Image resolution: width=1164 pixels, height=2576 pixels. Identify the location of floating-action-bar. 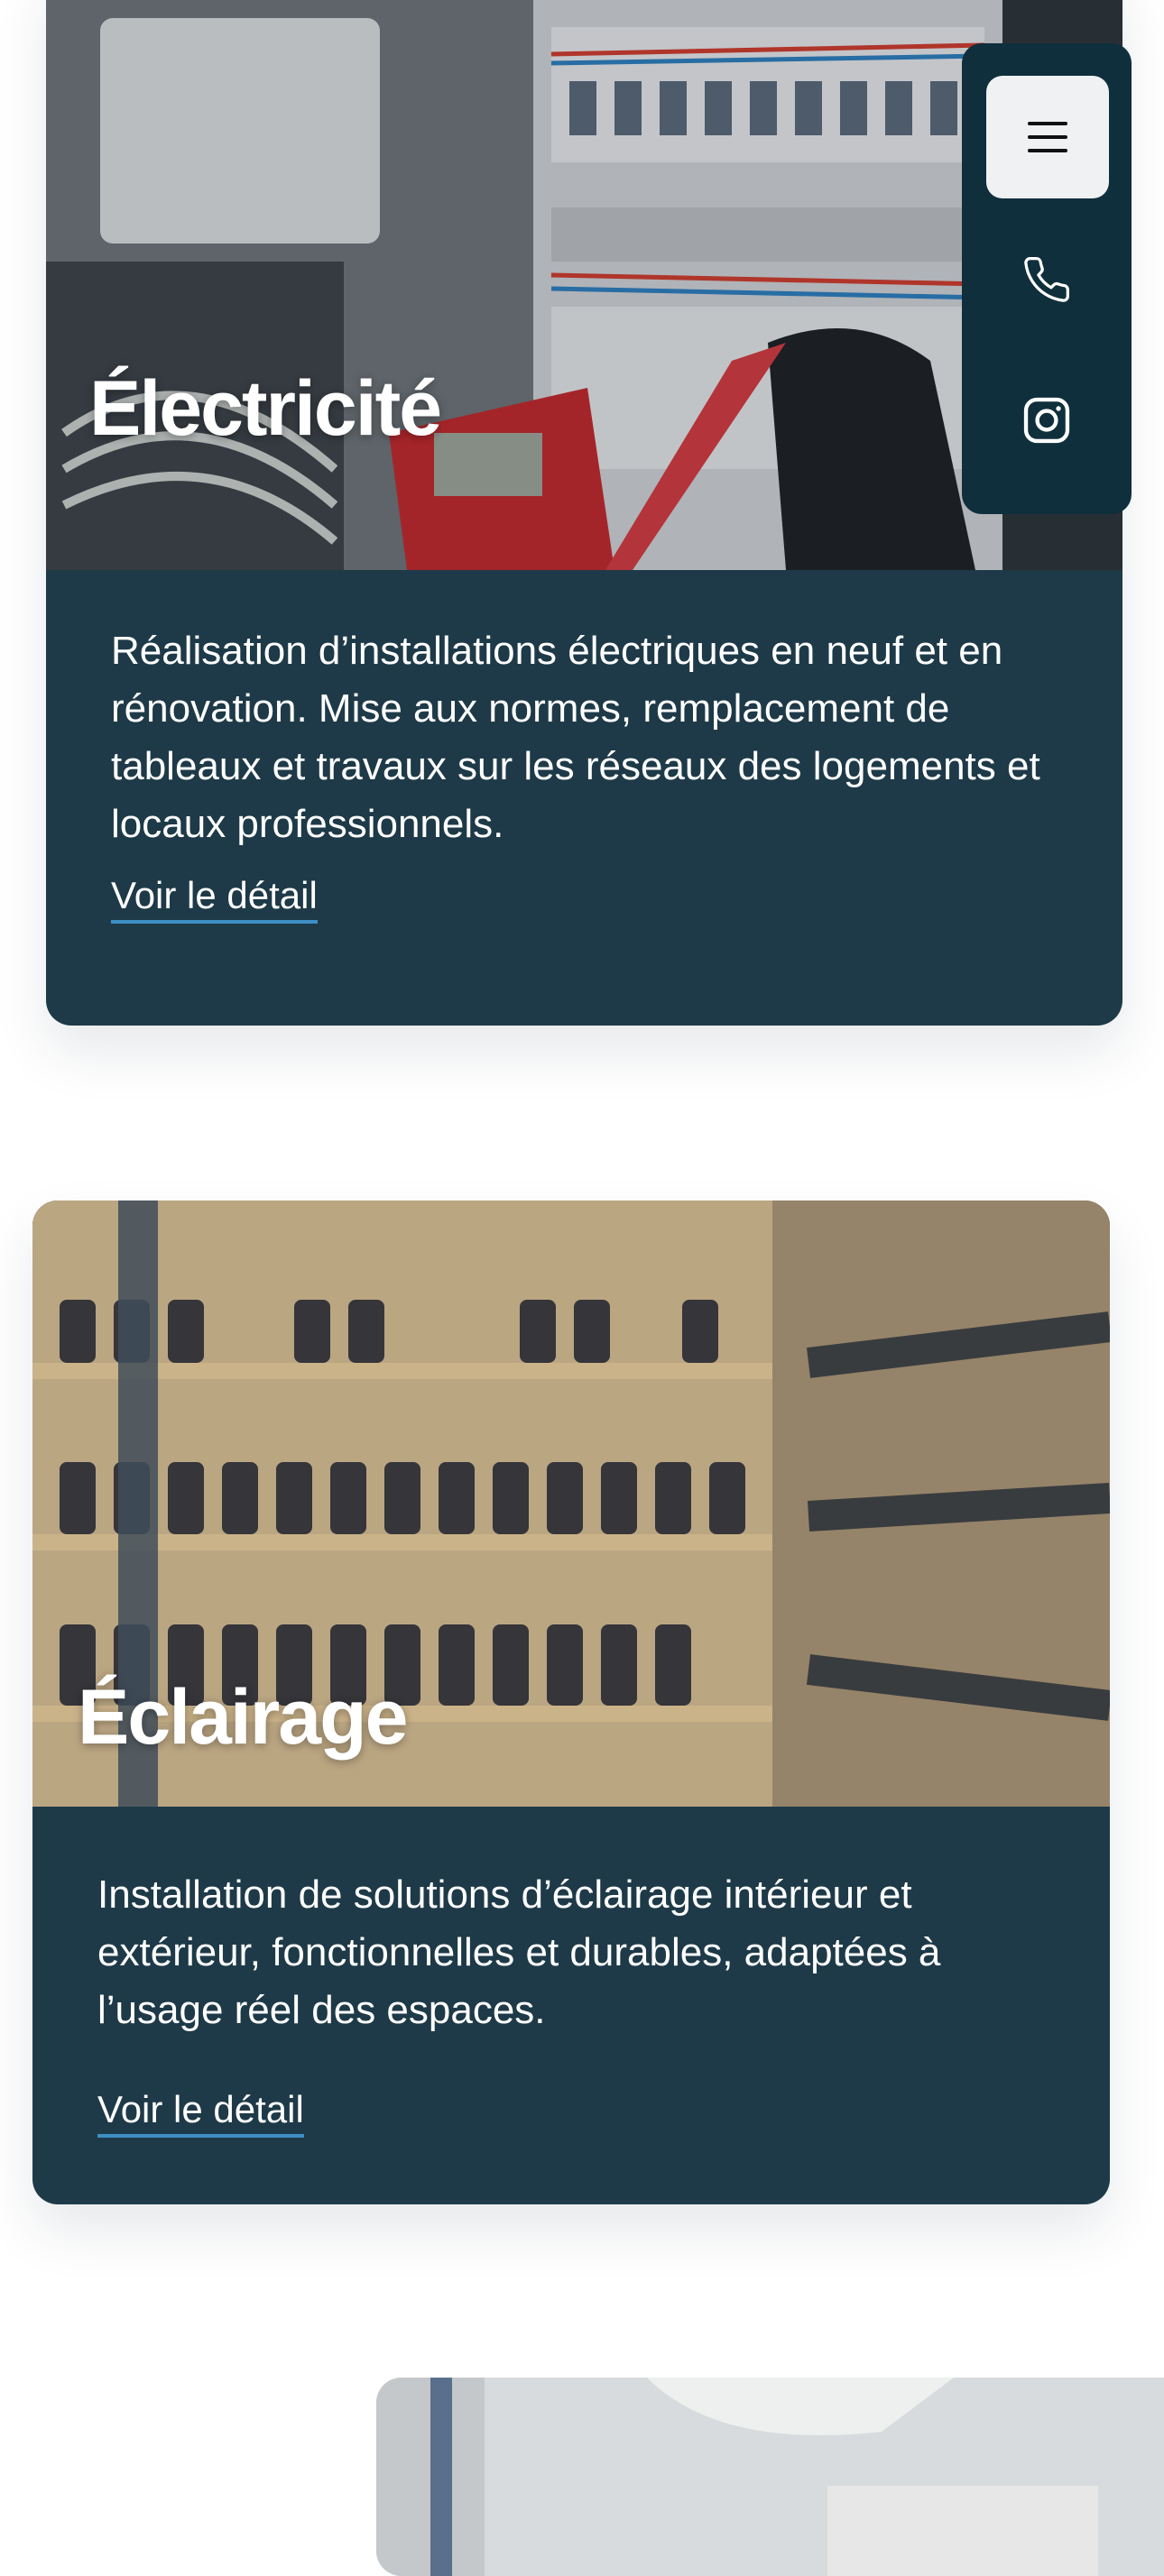
(1047, 279).